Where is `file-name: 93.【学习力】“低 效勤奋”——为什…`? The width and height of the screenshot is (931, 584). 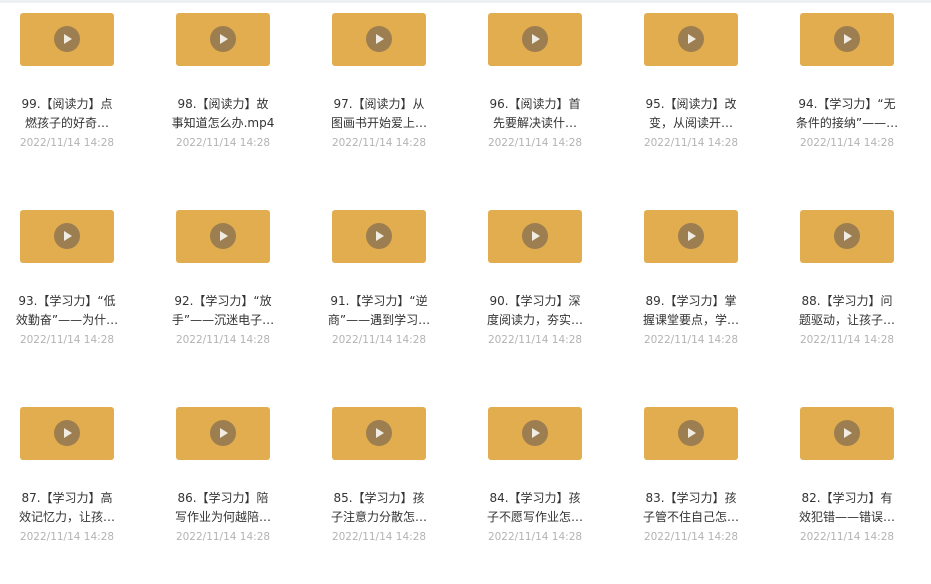
file-name: 93.【学习力】“低 效勤奋”——为什… is located at coordinates (67, 311).